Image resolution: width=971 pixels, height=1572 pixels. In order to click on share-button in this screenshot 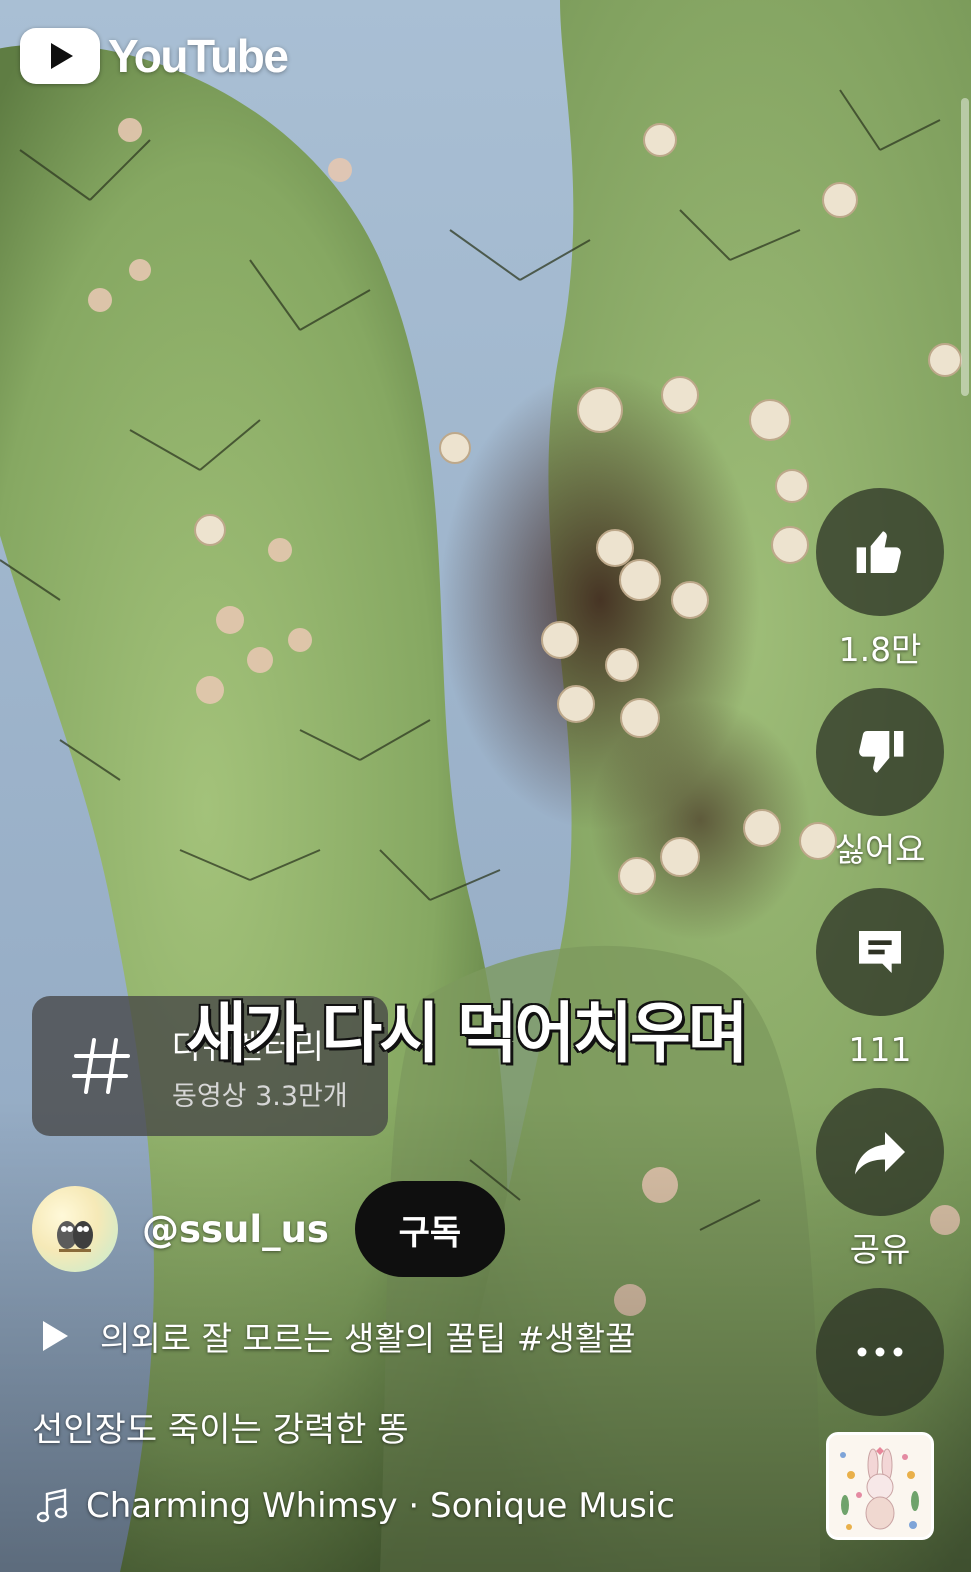, I will do `click(880, 1152)`.